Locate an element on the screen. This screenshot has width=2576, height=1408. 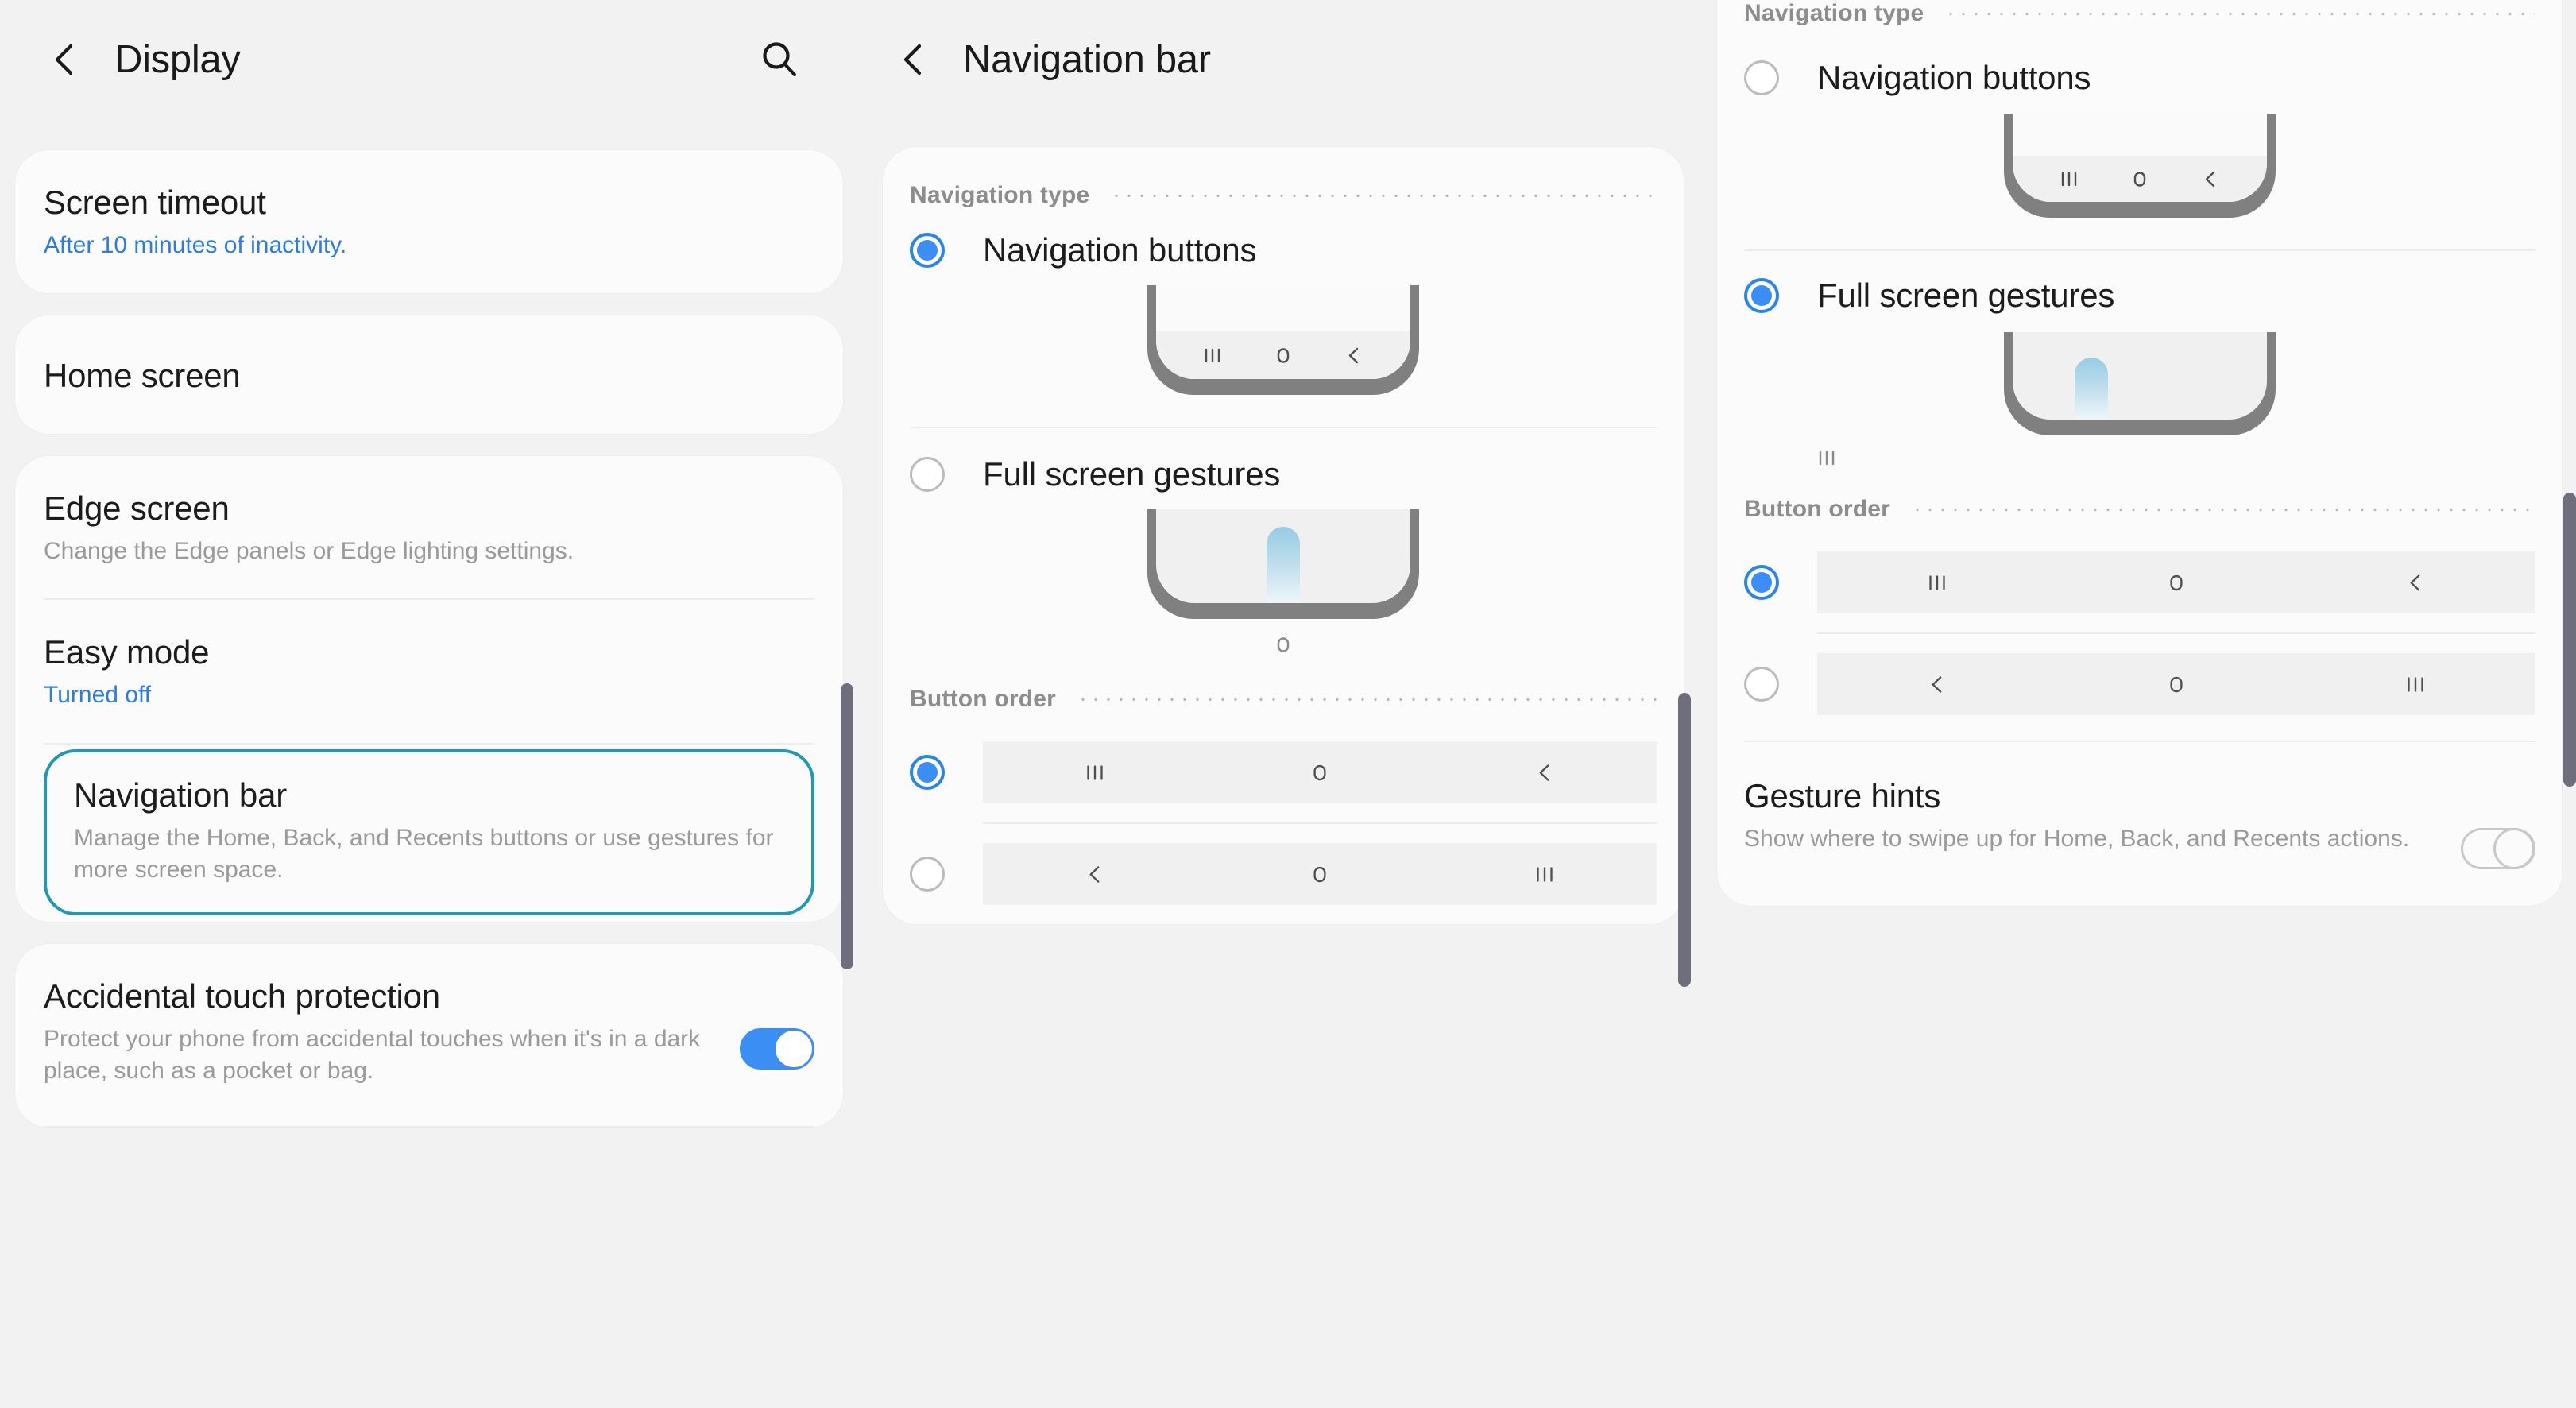
easy-mode-subtitle: Turned off is located at coordinates (98, 695).